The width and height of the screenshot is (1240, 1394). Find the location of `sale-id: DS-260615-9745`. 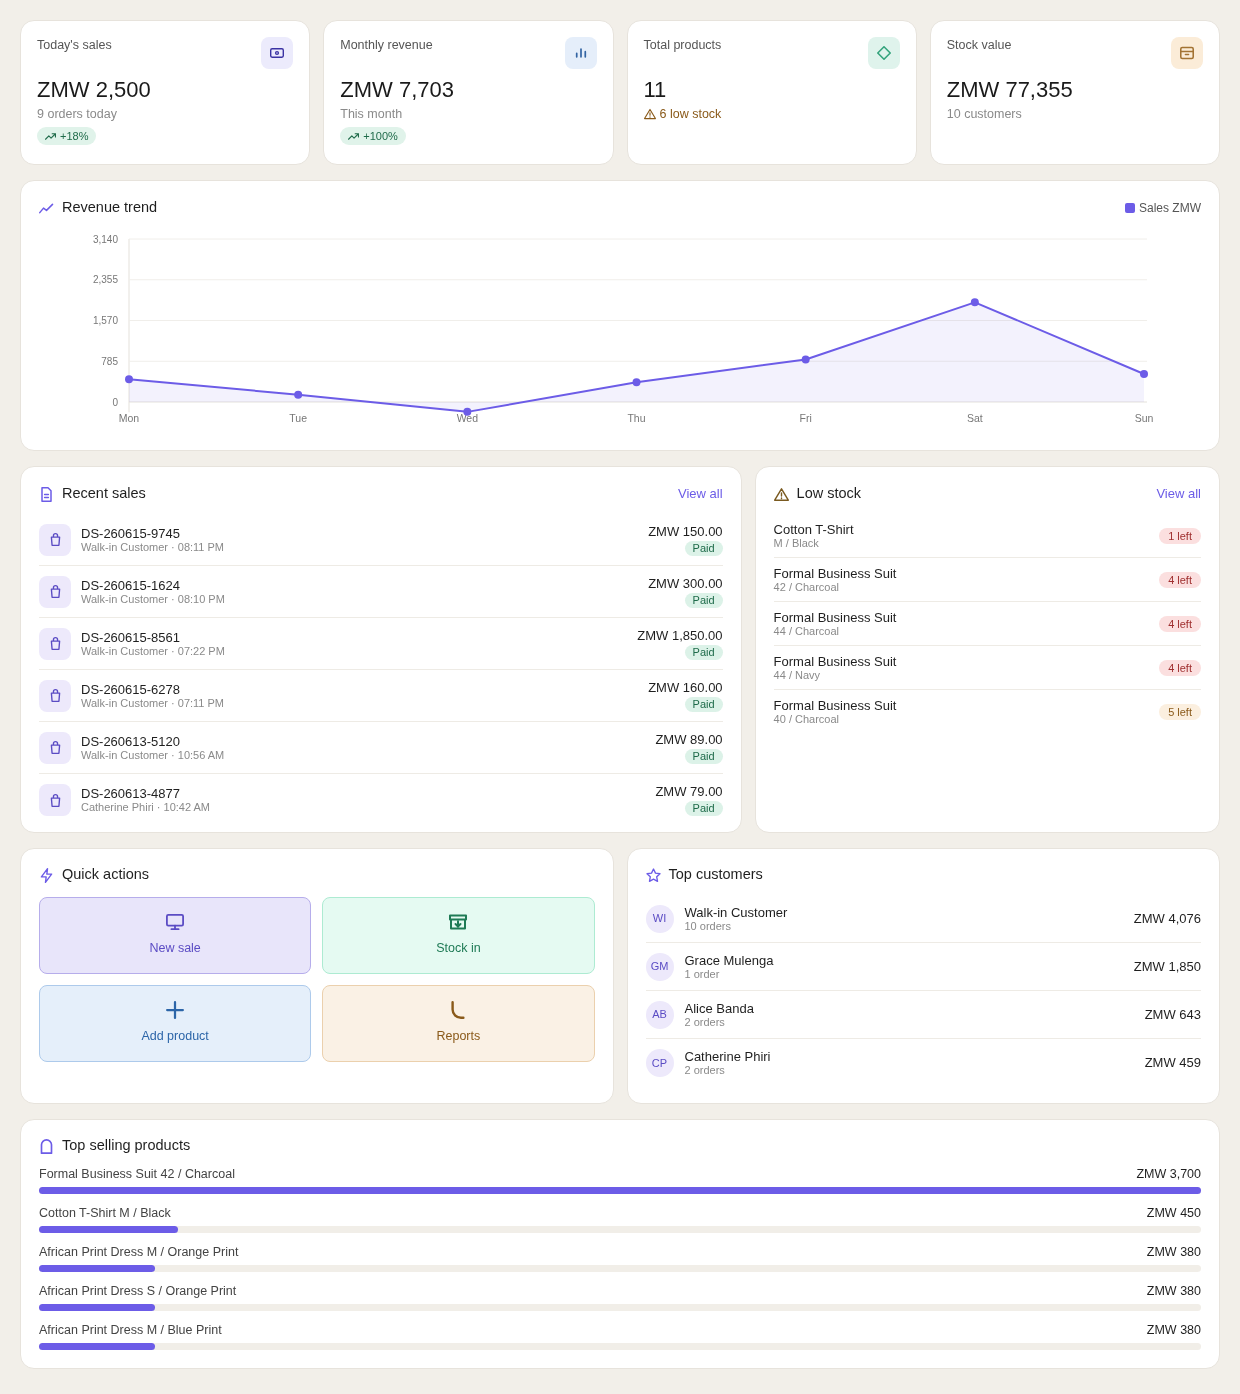

sale-id: DS-260615-9745 is located at coordinates (131, 533).